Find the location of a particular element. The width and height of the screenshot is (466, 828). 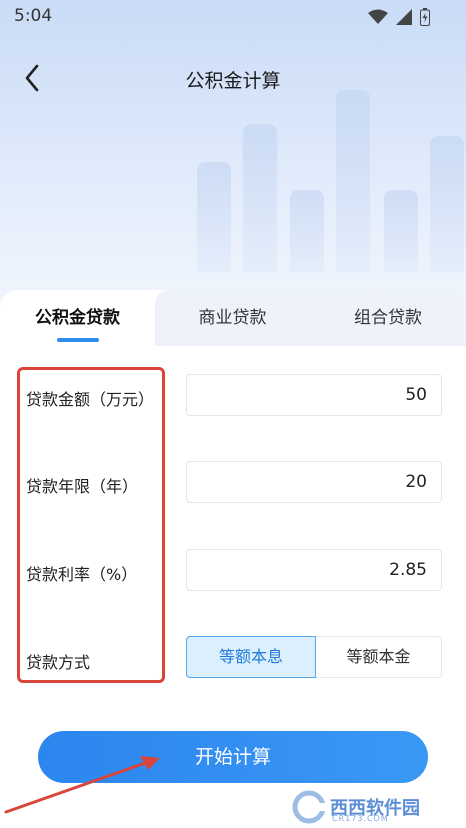

loan-type-tabs: 公积金贷款 商业贷款 组合贷款 is located at coordinates (233, 319).